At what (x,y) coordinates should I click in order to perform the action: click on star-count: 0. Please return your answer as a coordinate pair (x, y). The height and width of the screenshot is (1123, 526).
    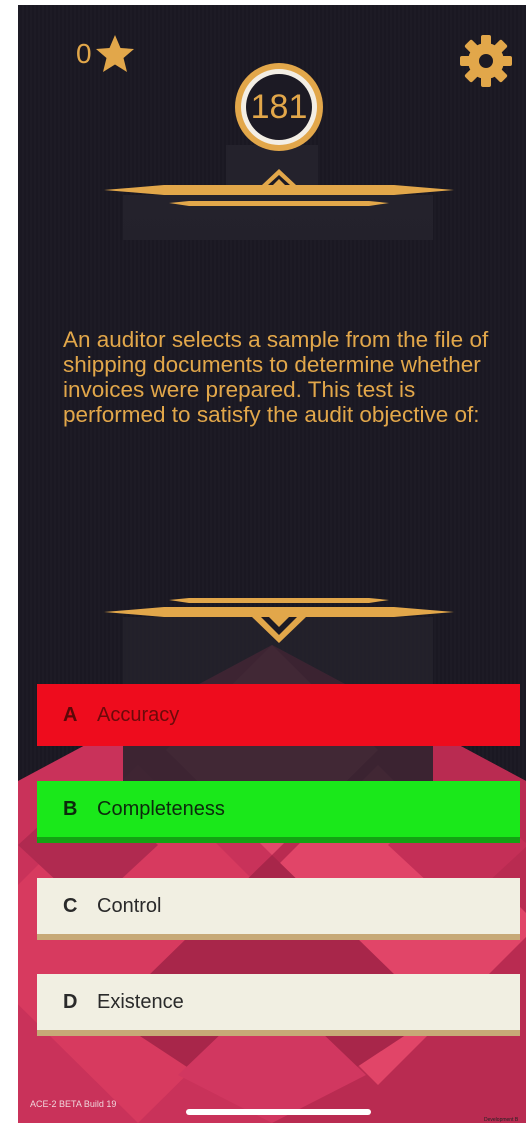
    Looking at the image, I should click on (84, 53).